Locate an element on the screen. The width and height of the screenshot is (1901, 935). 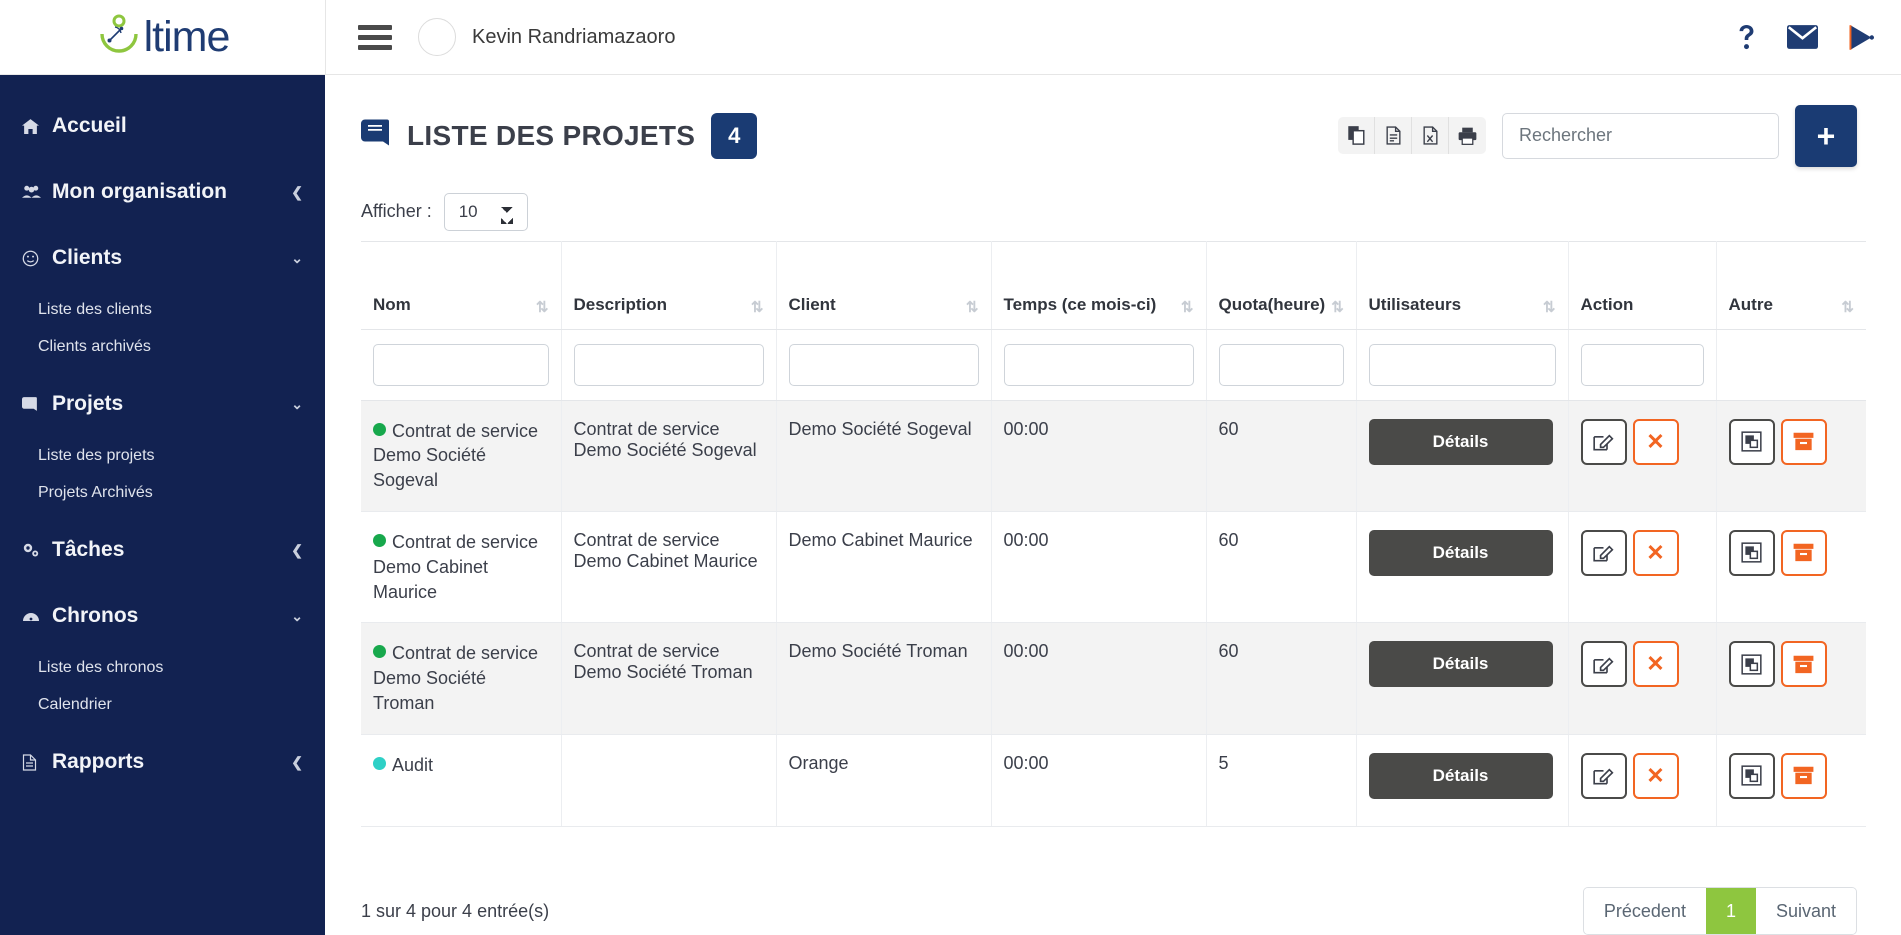
column-label: Action is located at coordinates (1607, 304).